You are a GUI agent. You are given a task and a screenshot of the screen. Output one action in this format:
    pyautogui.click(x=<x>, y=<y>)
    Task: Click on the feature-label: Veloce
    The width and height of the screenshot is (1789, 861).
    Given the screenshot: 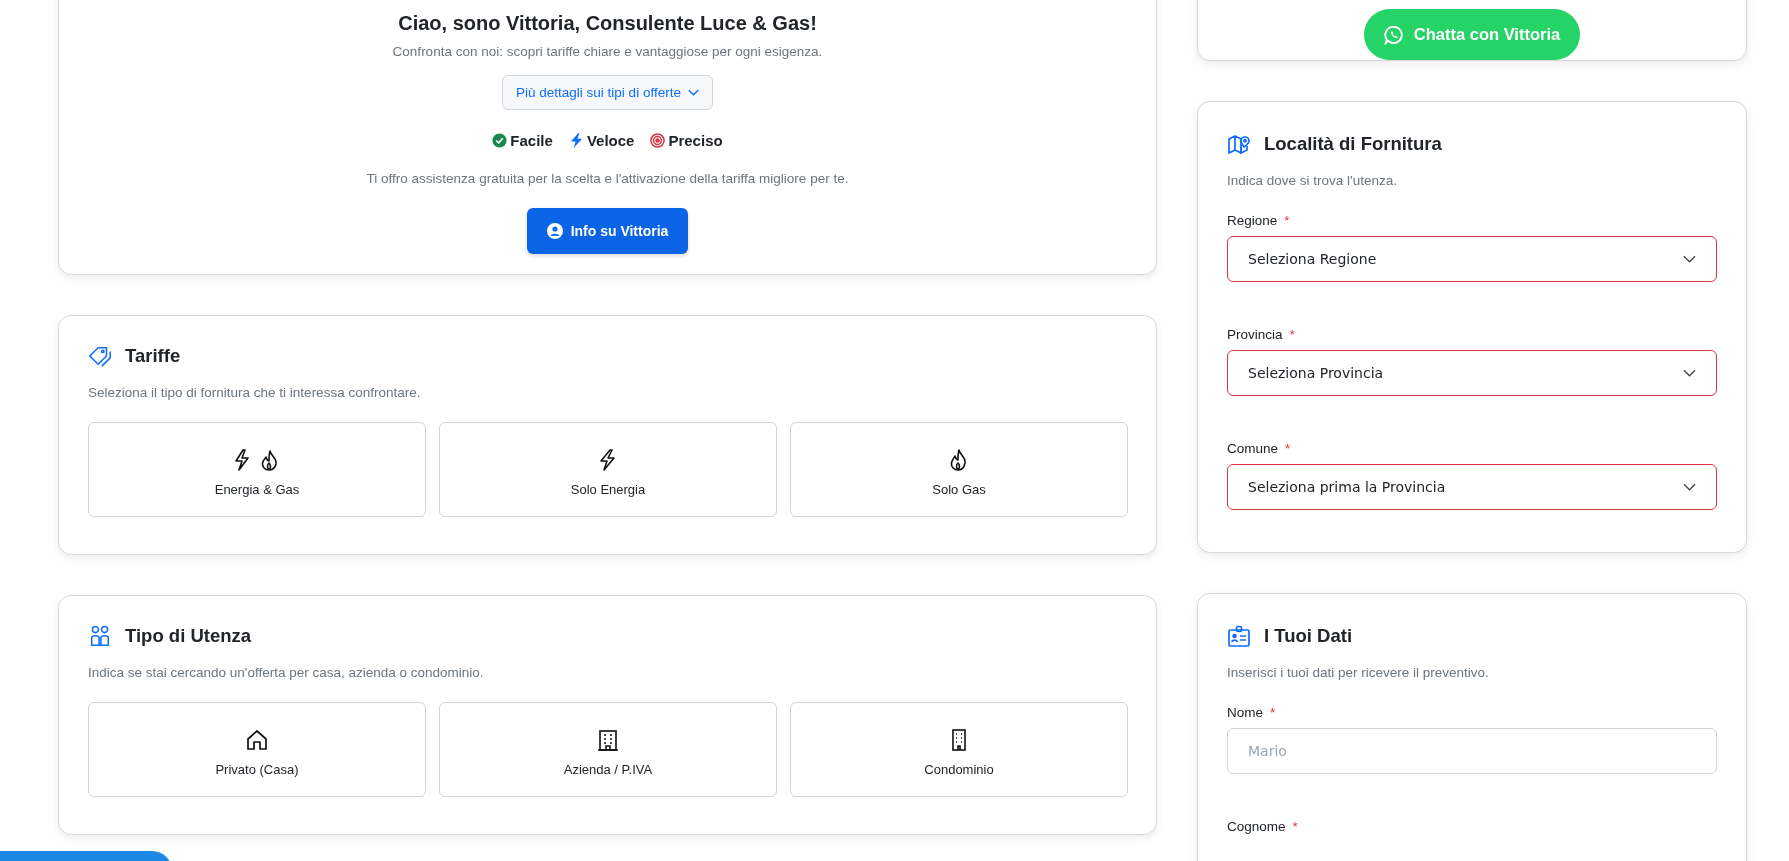 What is the action you would take?
    pyautogui.click(x=610, y=140)
    